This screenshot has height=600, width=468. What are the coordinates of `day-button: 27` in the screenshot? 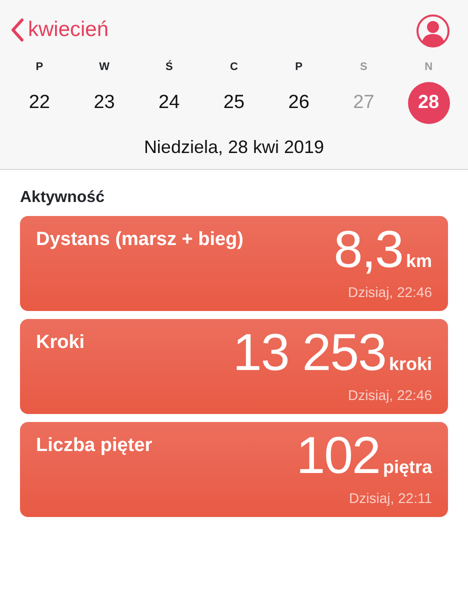 It's located at (363, 103).